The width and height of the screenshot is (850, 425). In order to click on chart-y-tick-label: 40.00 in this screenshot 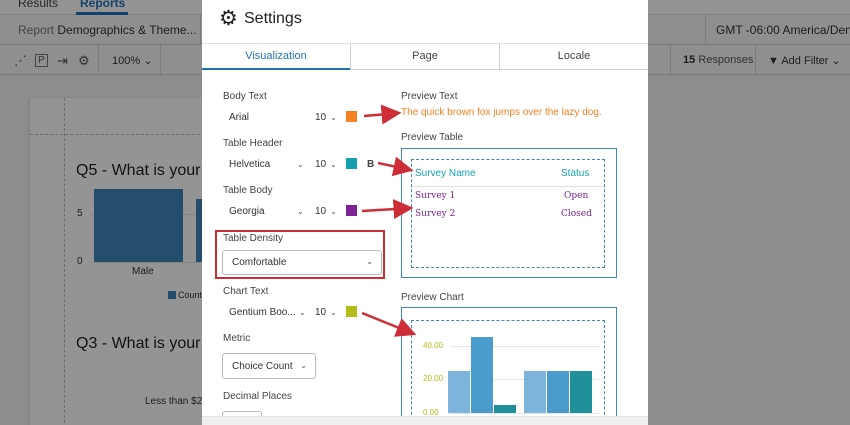, I will do `click(433, 345)`.